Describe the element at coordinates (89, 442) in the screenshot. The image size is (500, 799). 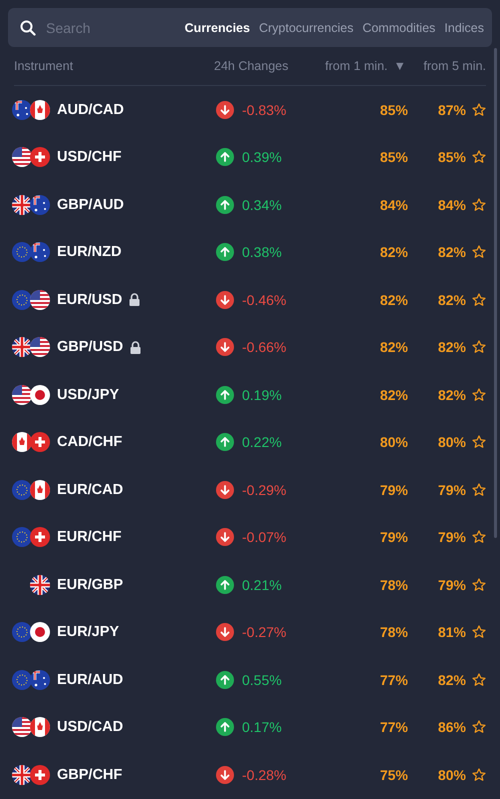
I see `instrument-name: CAD/CHF` at that location.